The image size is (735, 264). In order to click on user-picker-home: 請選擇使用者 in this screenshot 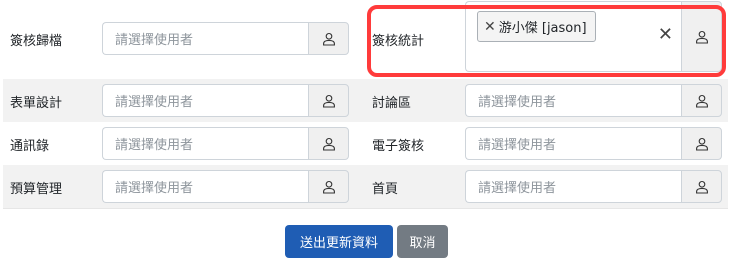, I will do `click(593, 186)`.